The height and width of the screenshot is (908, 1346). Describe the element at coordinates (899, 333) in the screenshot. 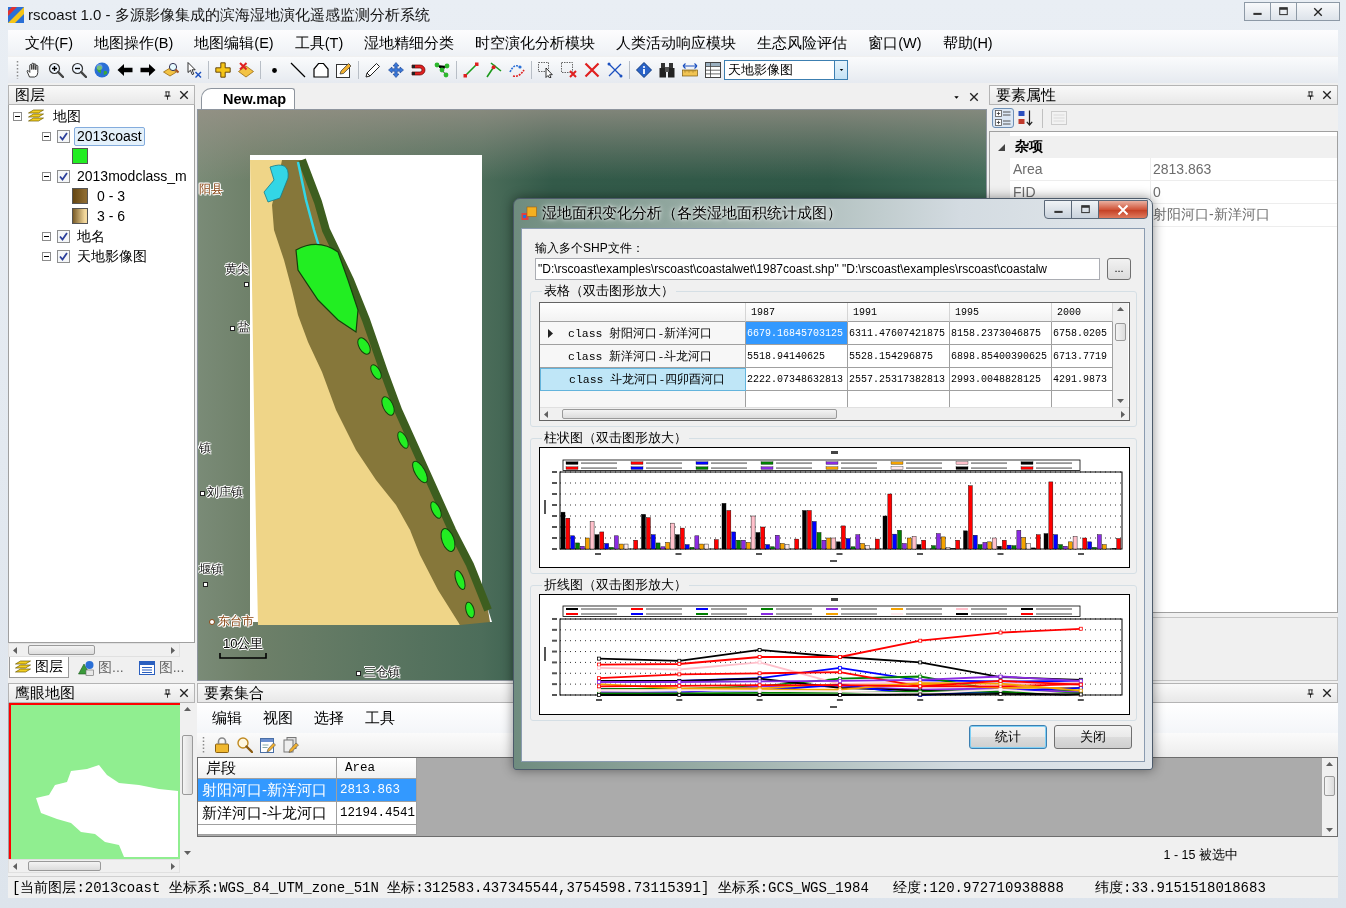

I see `table-cell: 6311.47607421875` at that location.